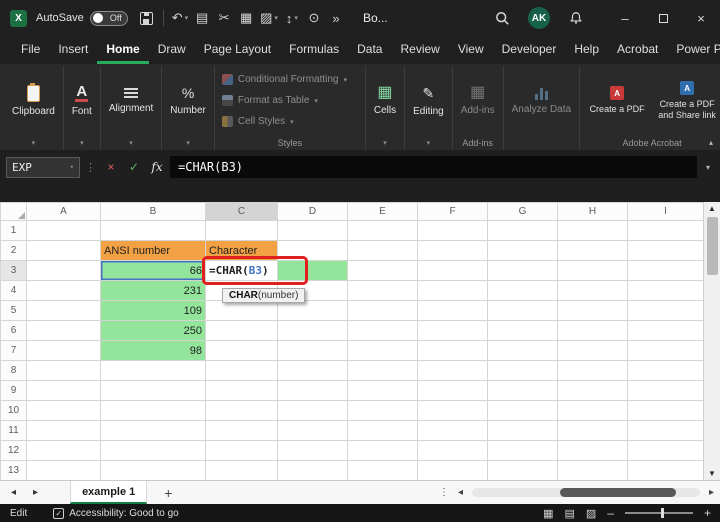  Describe the element at coordinates (312, 330) in the screenshot. I see `cell-d6` at that location.